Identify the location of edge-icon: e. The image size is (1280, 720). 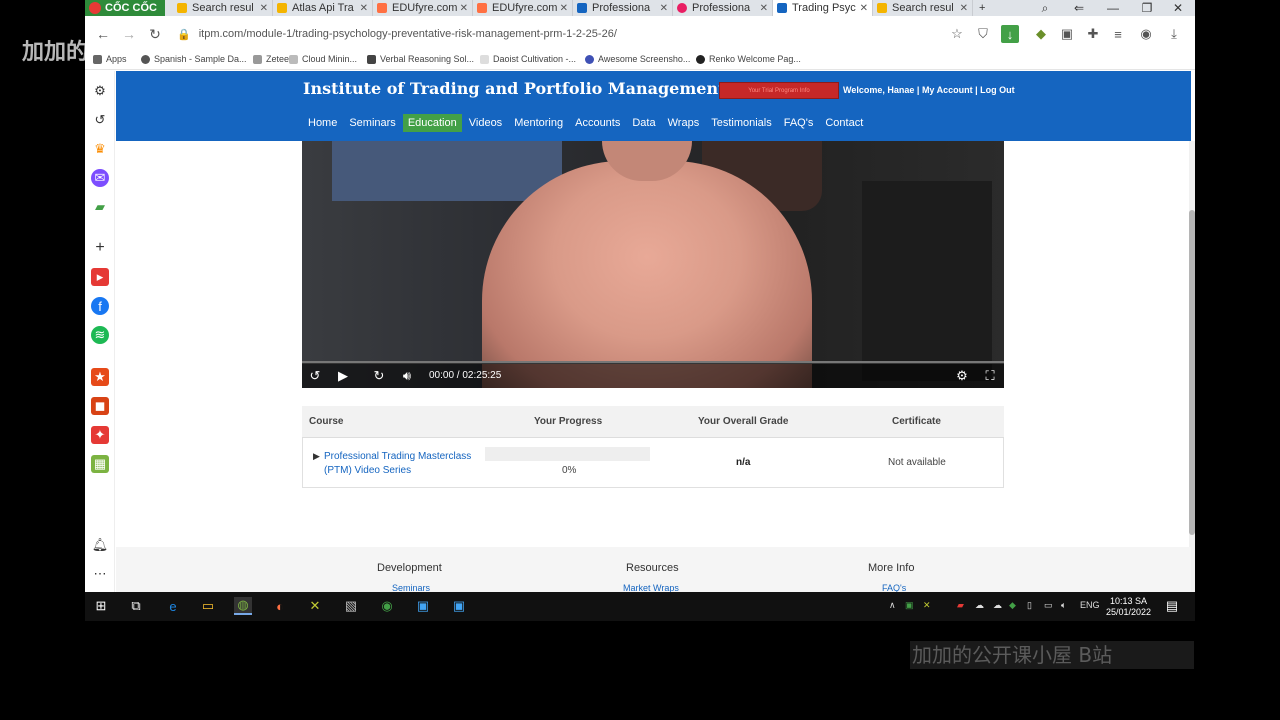
(173, 606).